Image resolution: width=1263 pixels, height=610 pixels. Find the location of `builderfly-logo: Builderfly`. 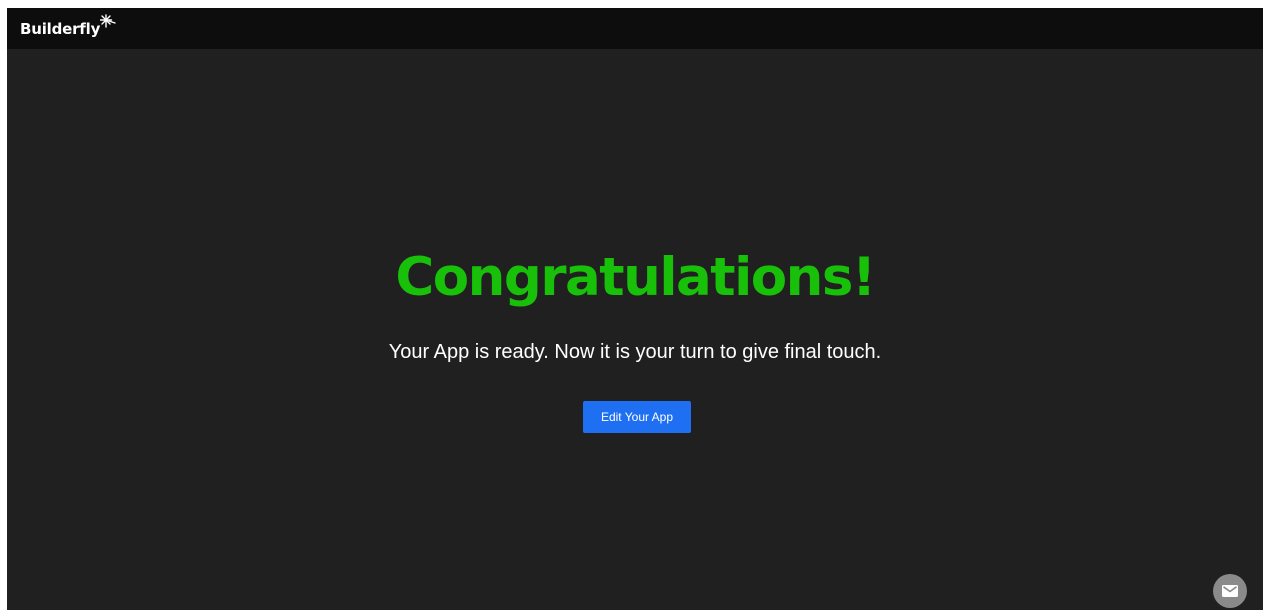

builderfly-logo: Builderfly is located at coordinates (68, 26).